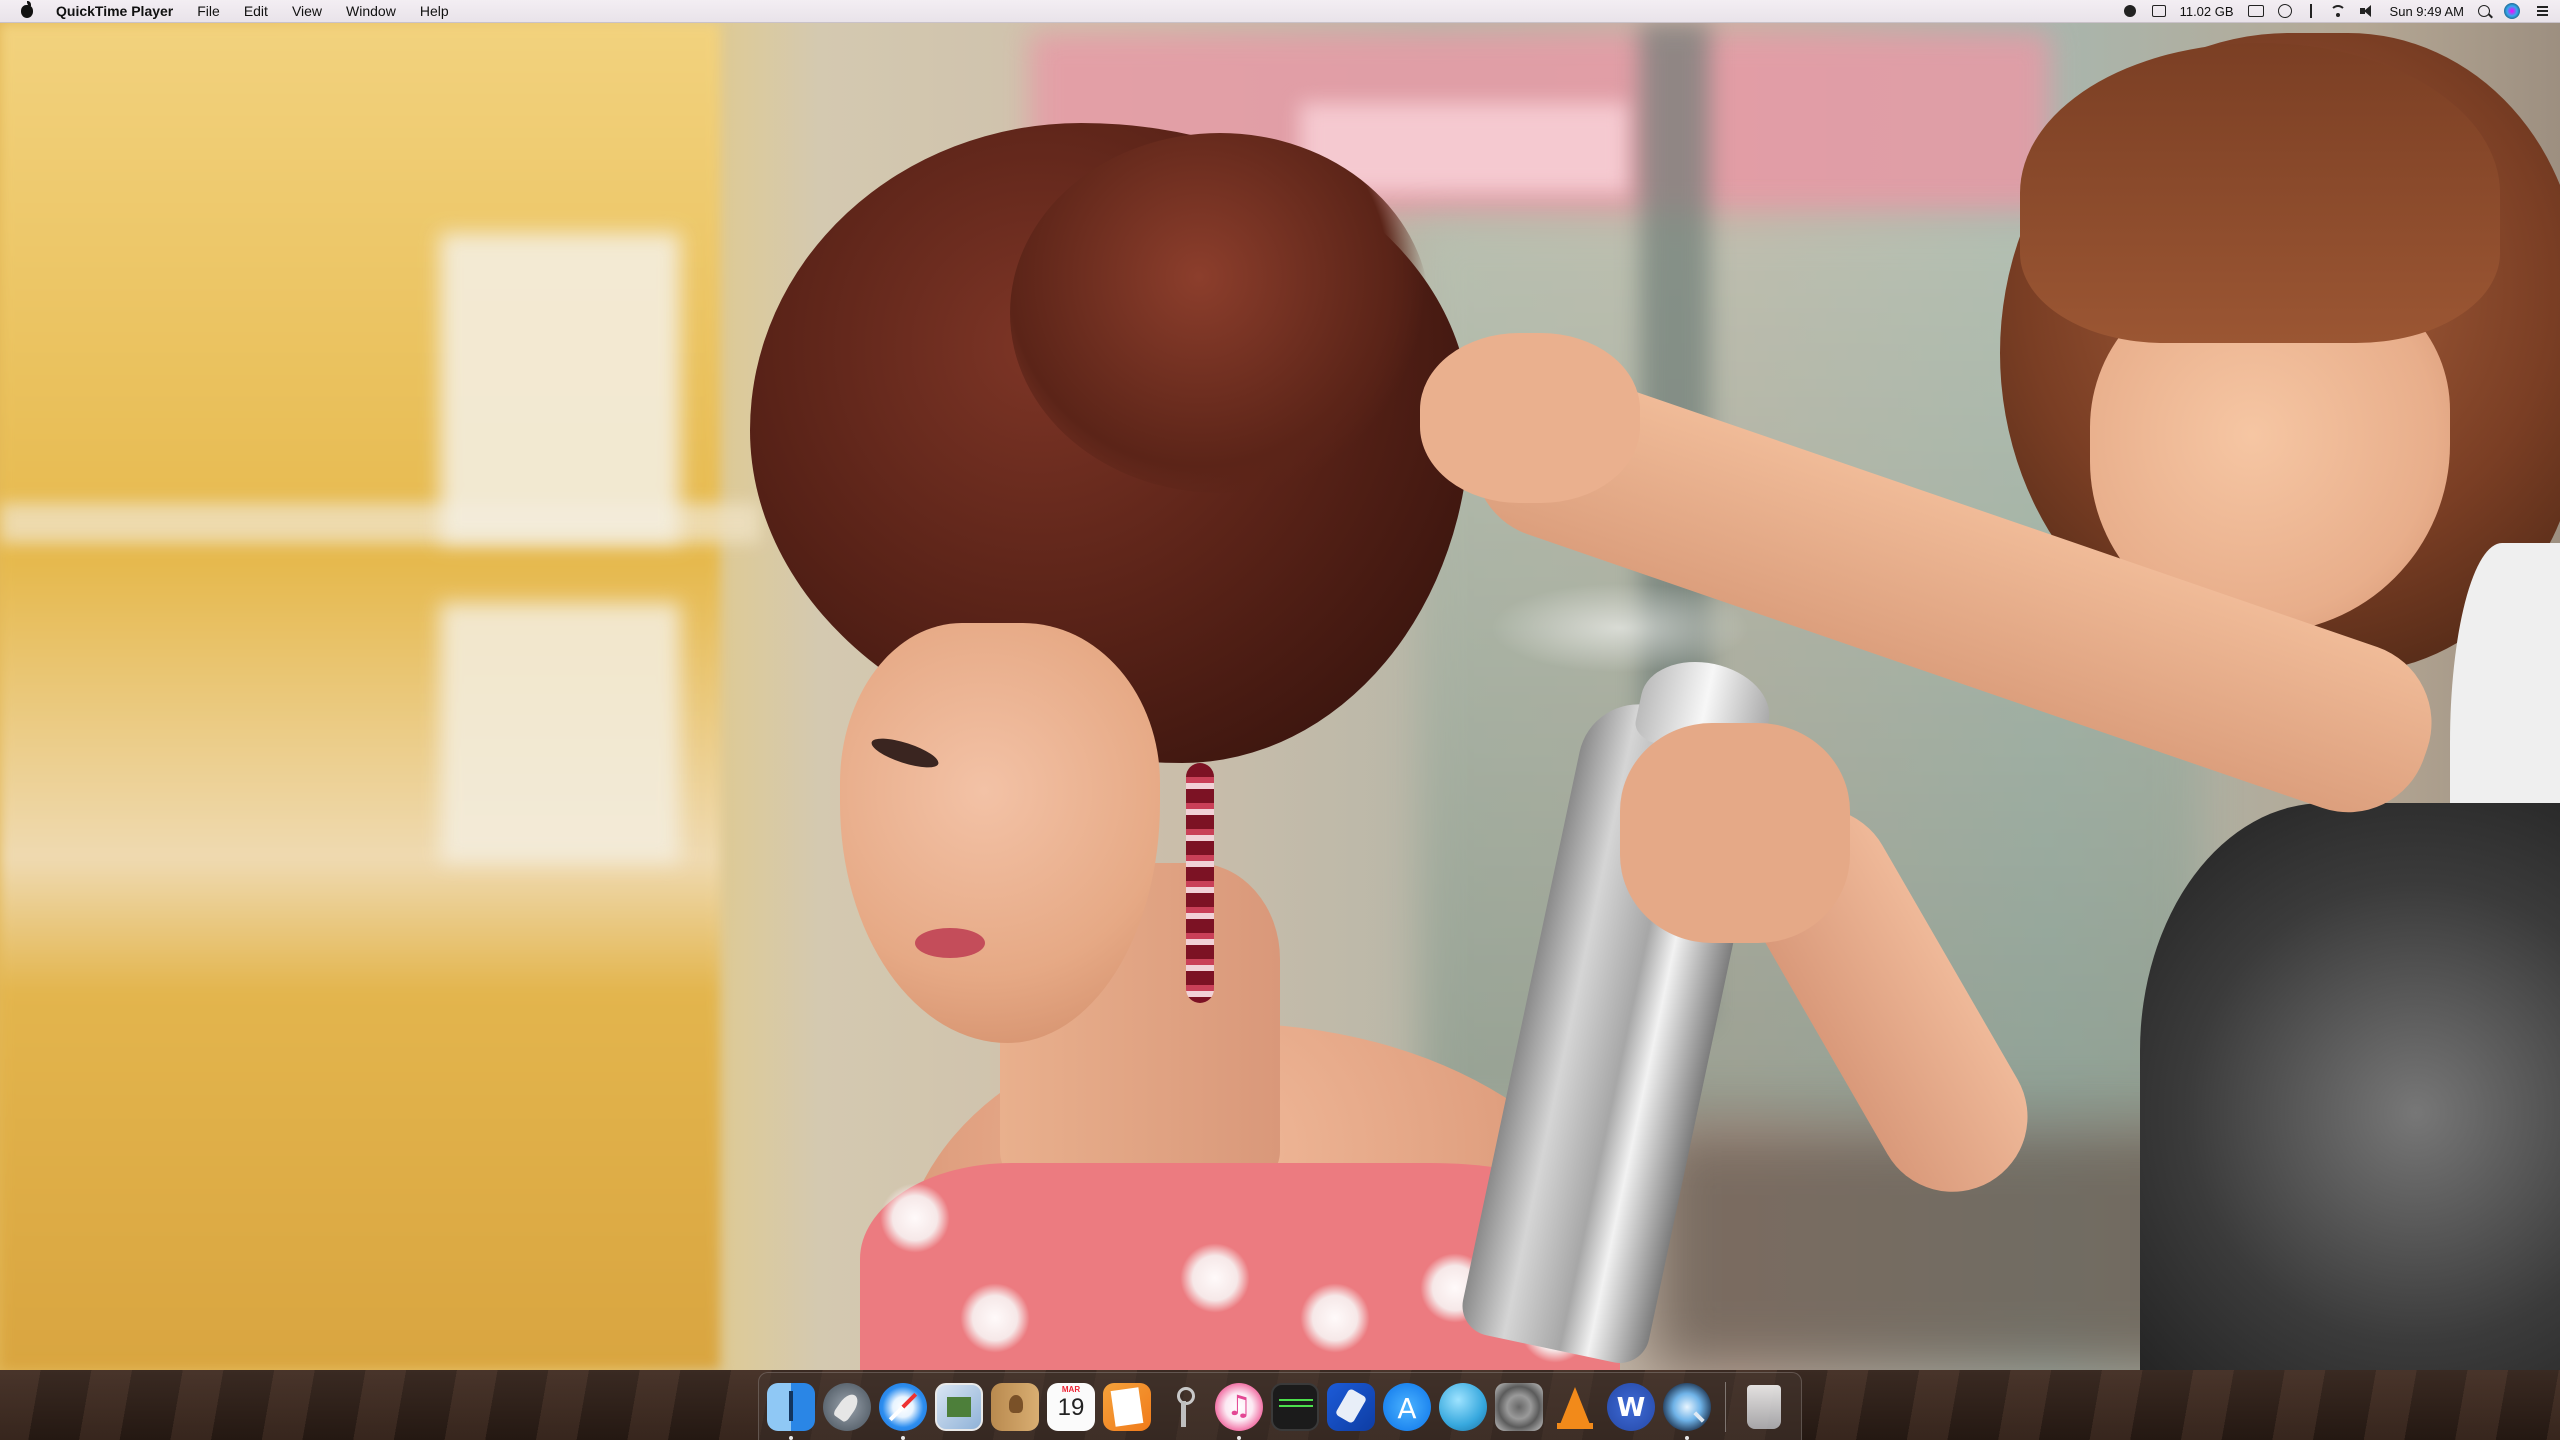 The height and width of the screenshot is (1440, 2560). Describe the element at coordinates (1519, 1406) in the screenshot. I see `system-preferences-icon` at that location.